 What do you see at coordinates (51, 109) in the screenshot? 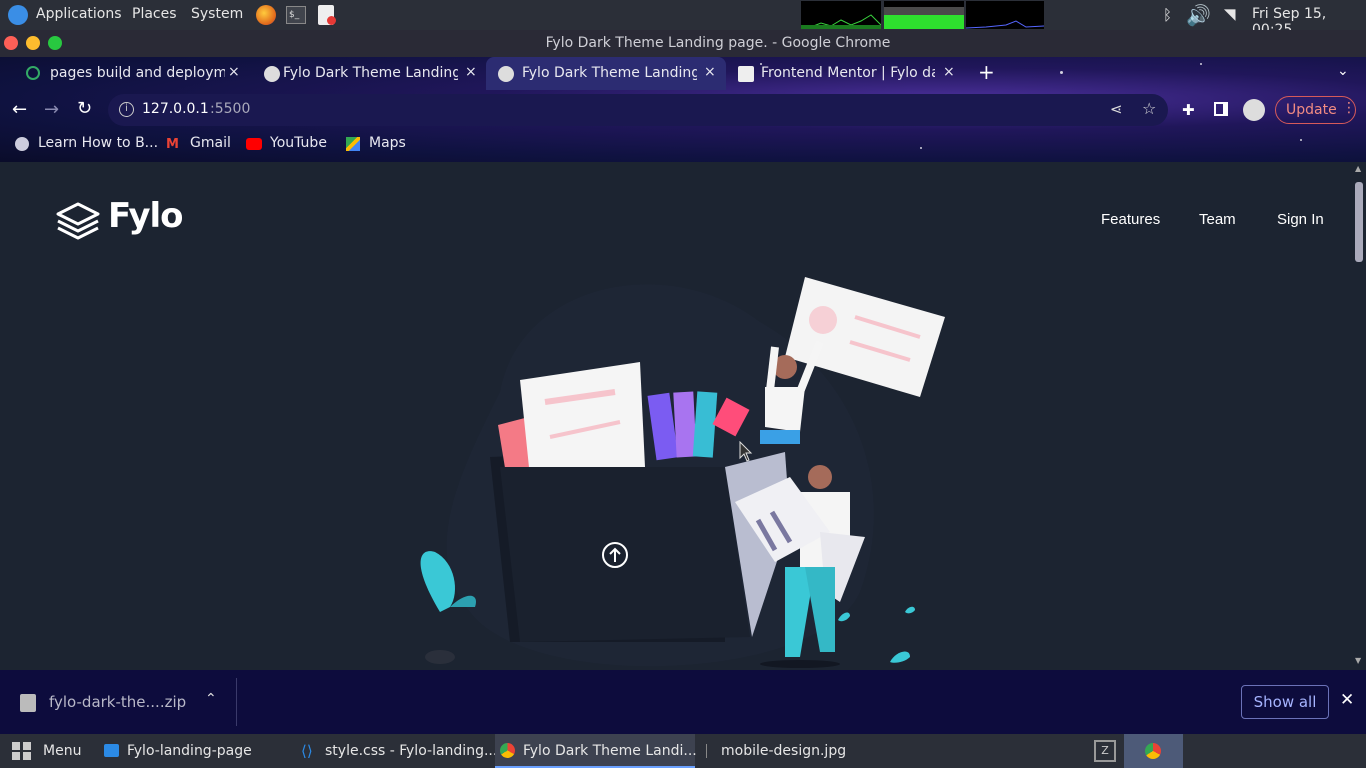
I see `forward-icon: →` at bounding box center [51, 109].